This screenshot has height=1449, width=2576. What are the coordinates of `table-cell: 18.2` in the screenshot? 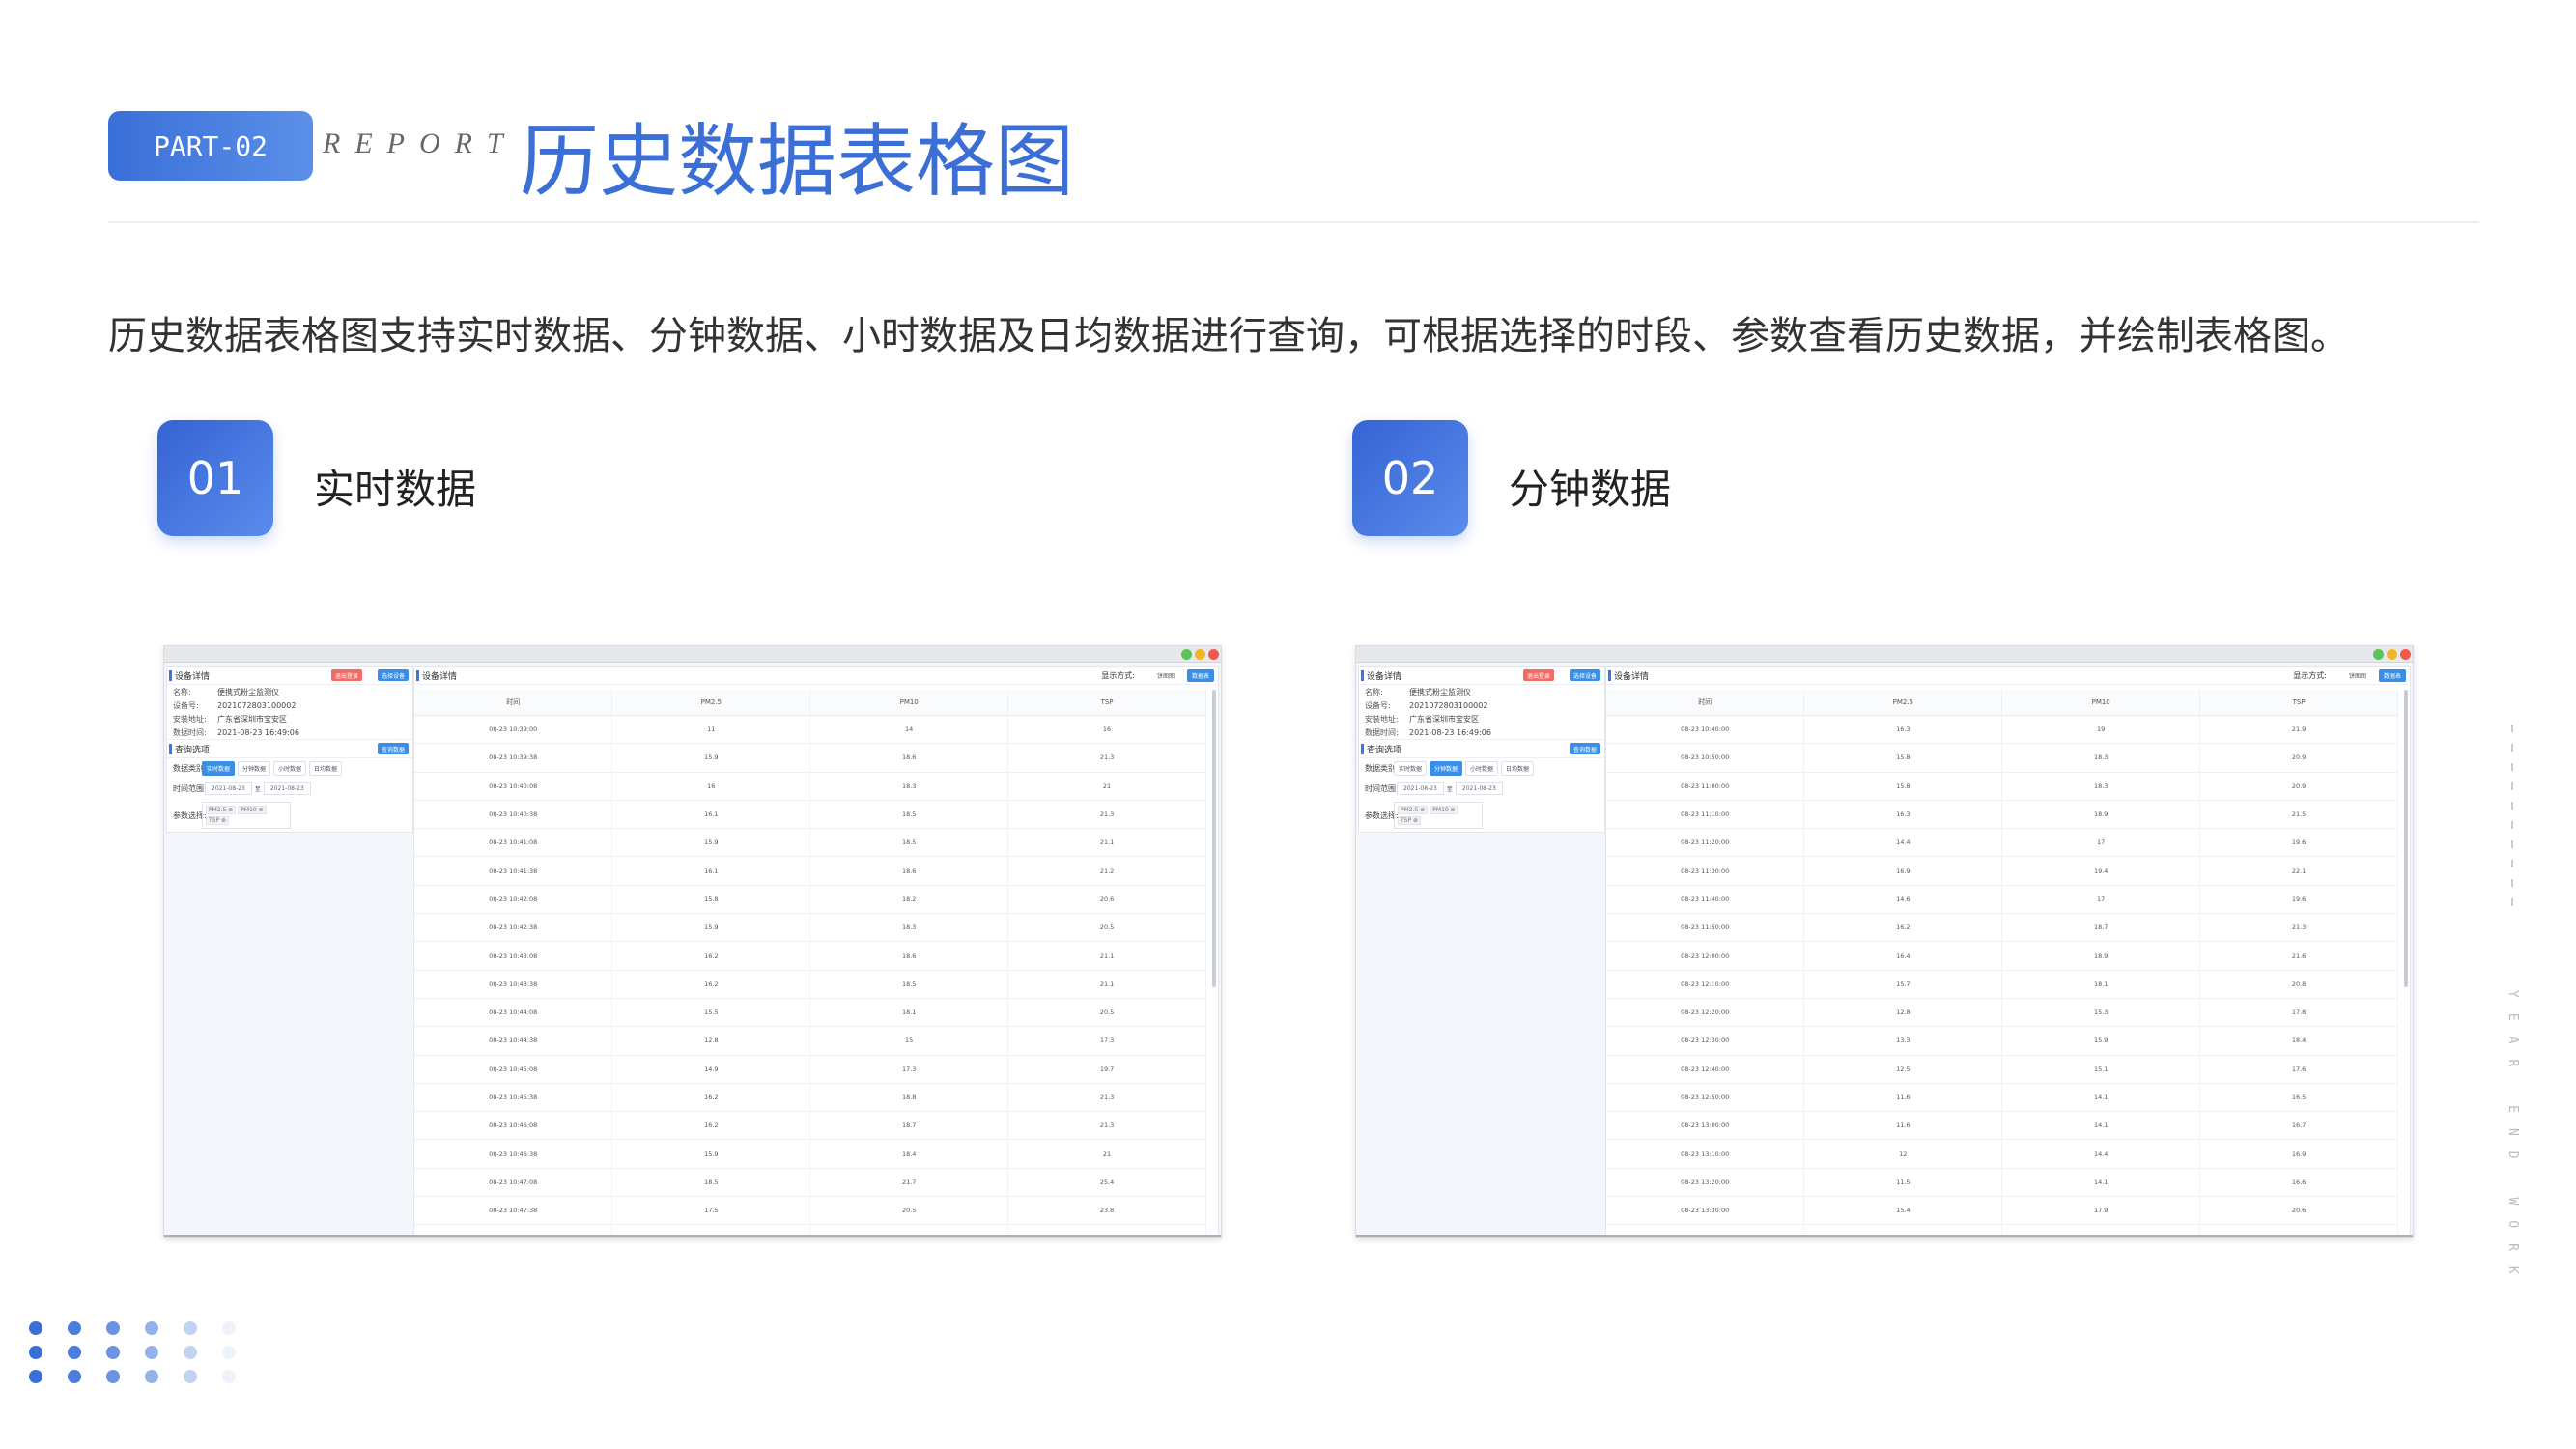 It's located at (909, 900).